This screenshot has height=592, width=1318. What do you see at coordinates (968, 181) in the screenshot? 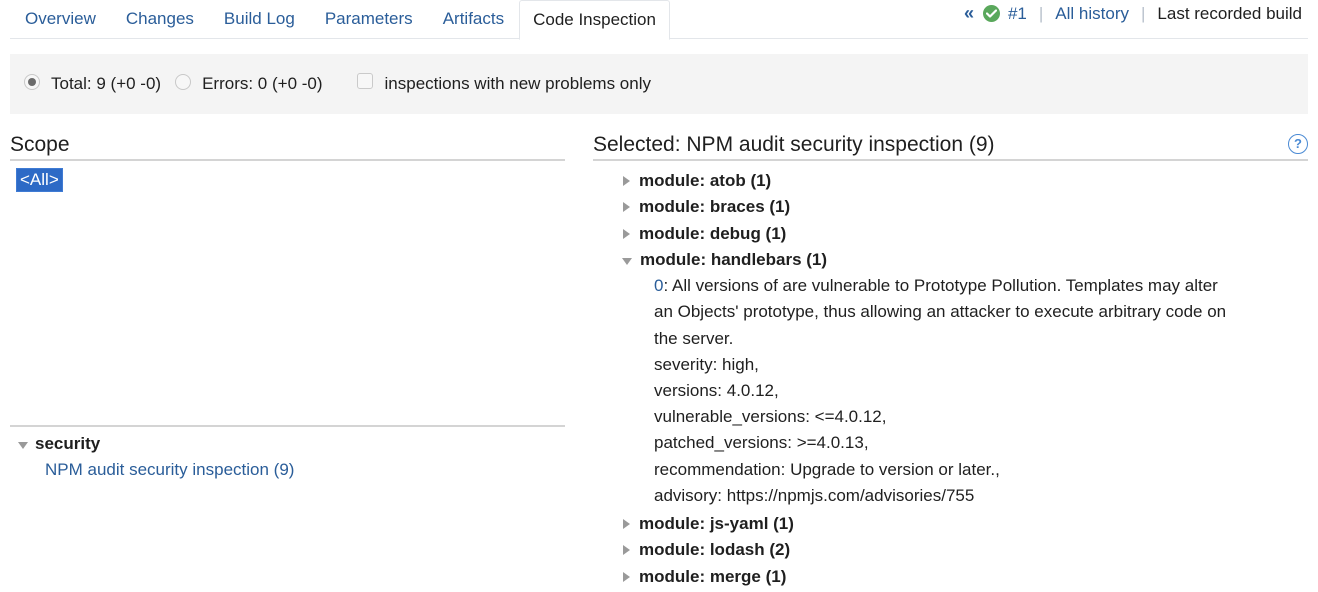
I see `module-row-atob: module: atob (1)` at bounding box center [968, 181].